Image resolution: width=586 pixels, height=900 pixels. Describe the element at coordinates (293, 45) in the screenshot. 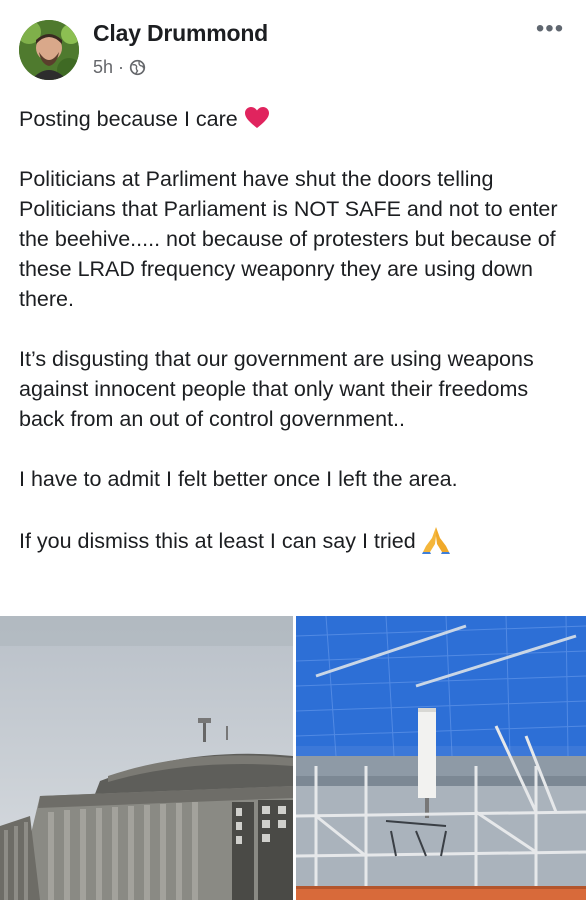

I see `post-header: Clay Drummond 5h · •••` at that location.